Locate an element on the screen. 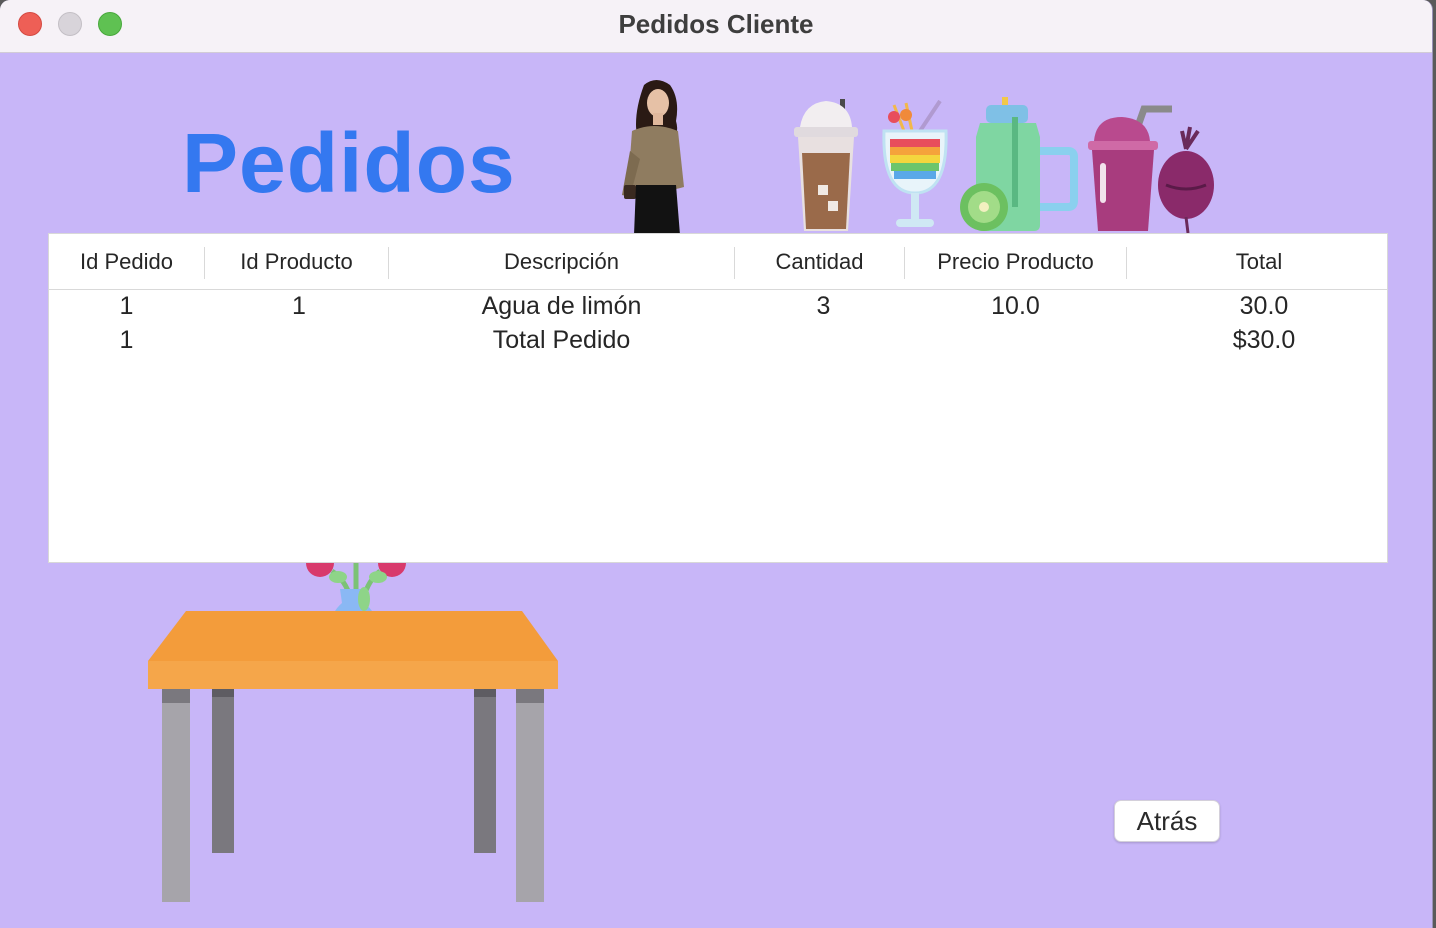 This screenshot has height=928, width=1436. table-row: 1 Total Pedido $30.0 is located at coordinates (718, 341).